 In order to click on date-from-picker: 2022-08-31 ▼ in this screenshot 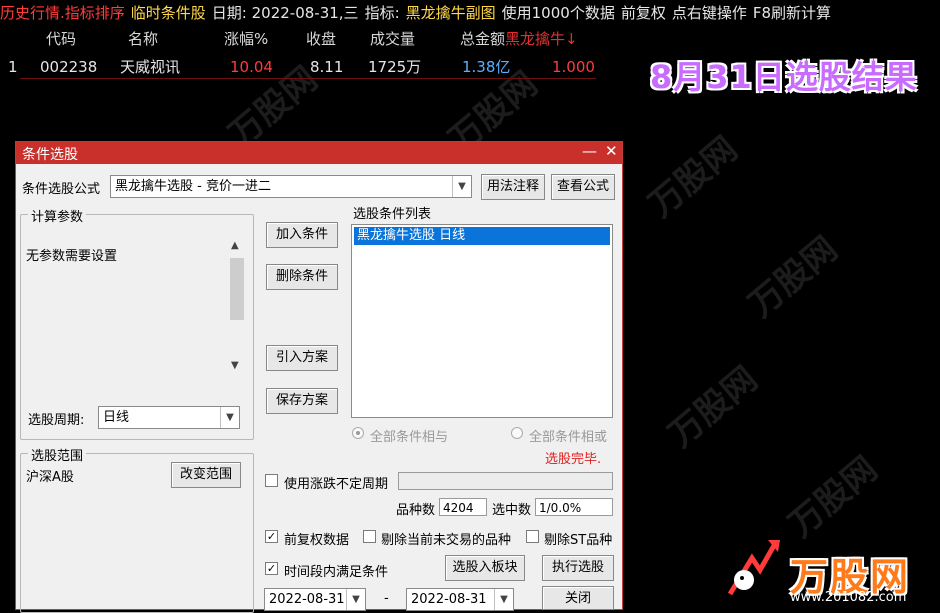, I will do `click(315, 599)`.